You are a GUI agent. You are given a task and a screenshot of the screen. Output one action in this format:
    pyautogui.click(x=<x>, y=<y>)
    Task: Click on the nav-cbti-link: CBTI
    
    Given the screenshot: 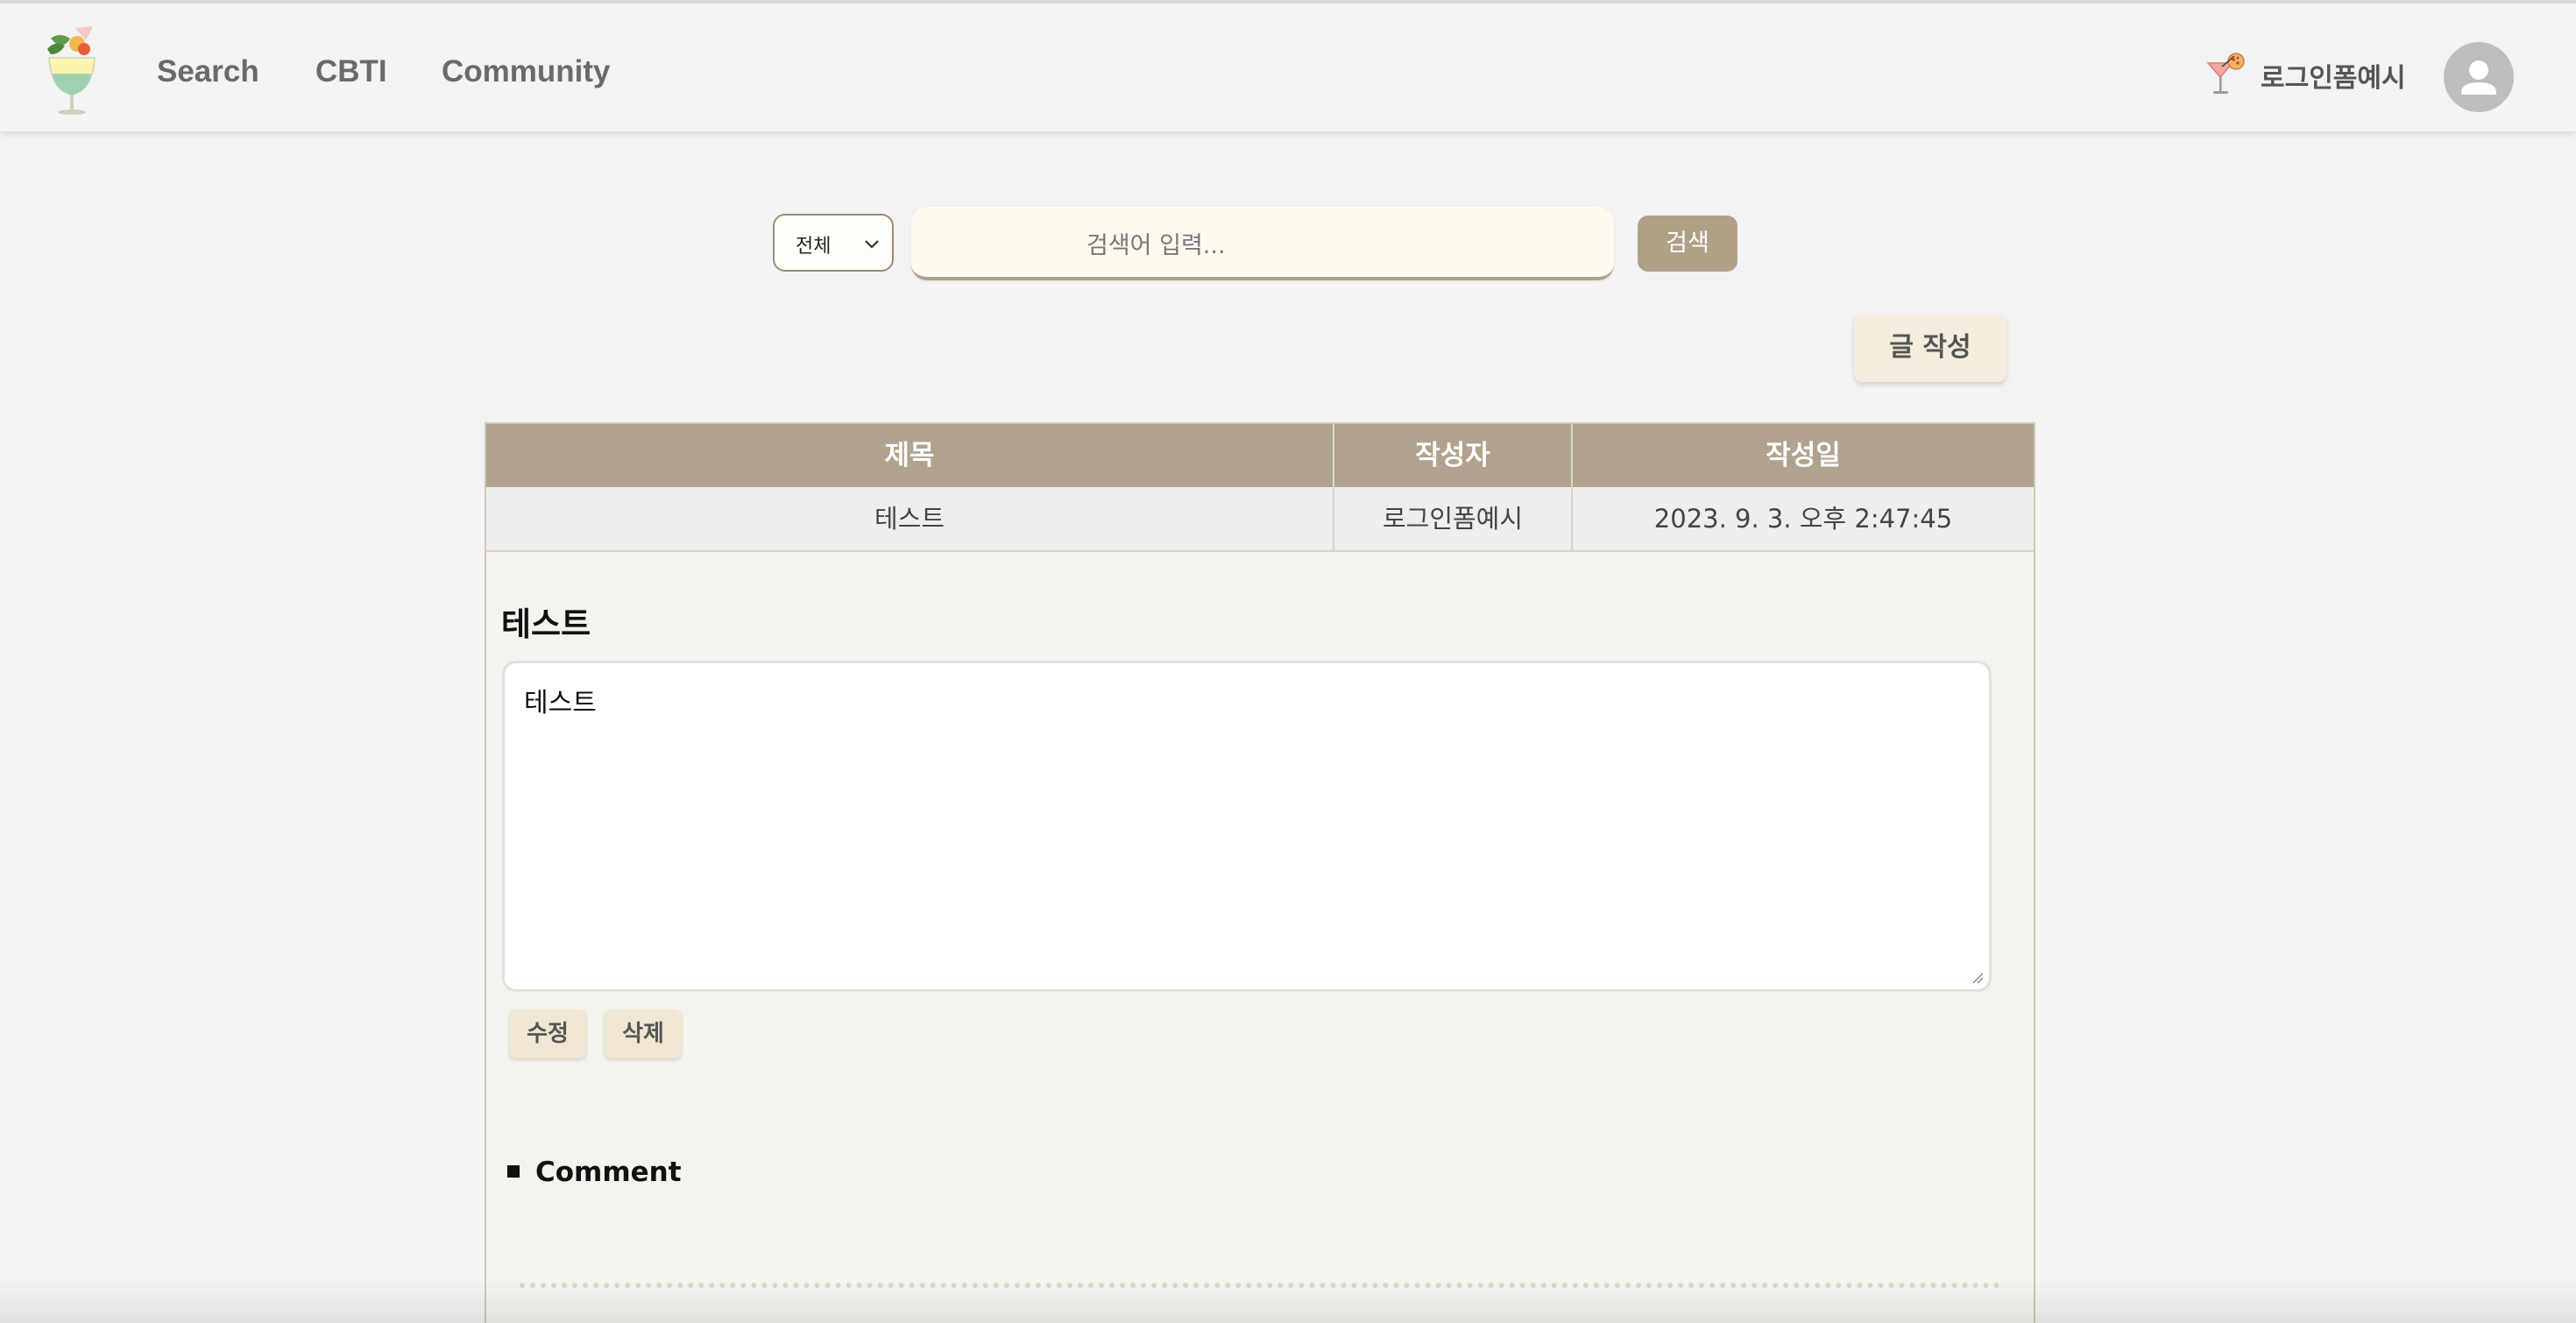 What is the action you would take?
    pyautogui.click(x=351, y=71)
    